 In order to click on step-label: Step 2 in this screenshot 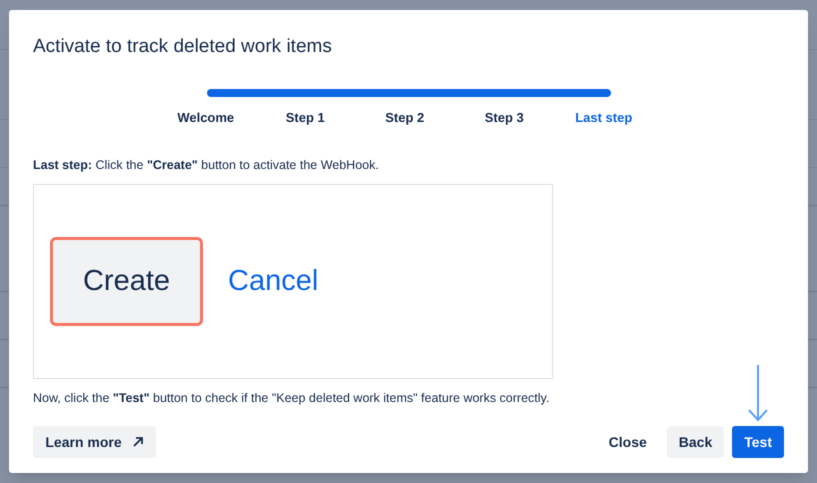, I will do `click(405, 118)`.